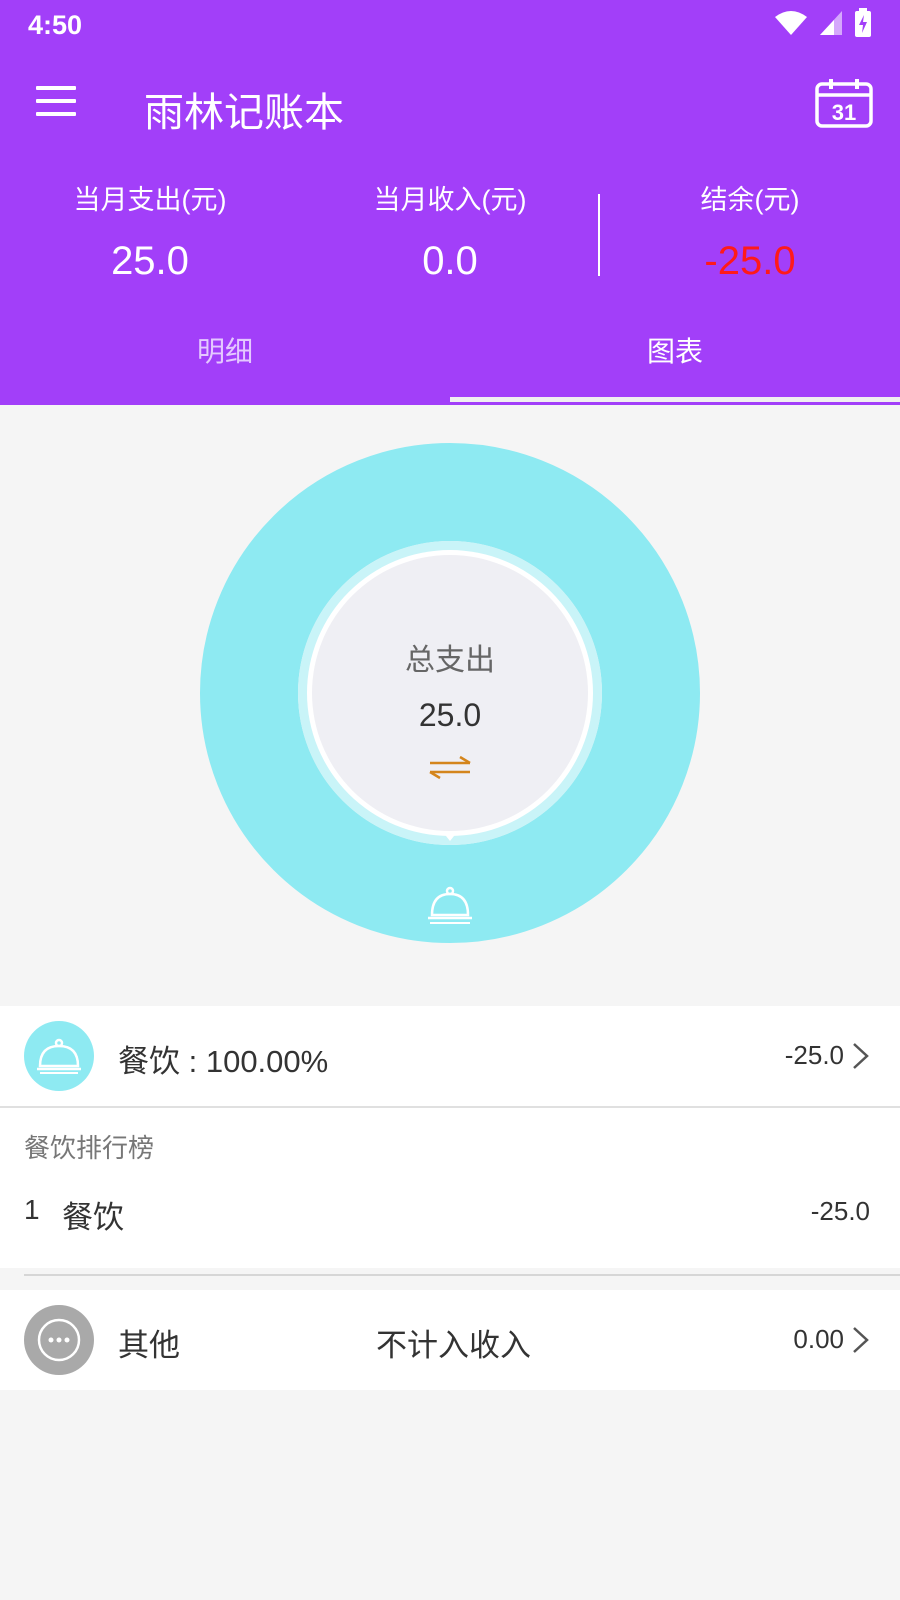 This screenshot has width=900, height=1600. Describe the element at coordinates (791, 23) in the screenshot. I see `wifi-icon` at that location.